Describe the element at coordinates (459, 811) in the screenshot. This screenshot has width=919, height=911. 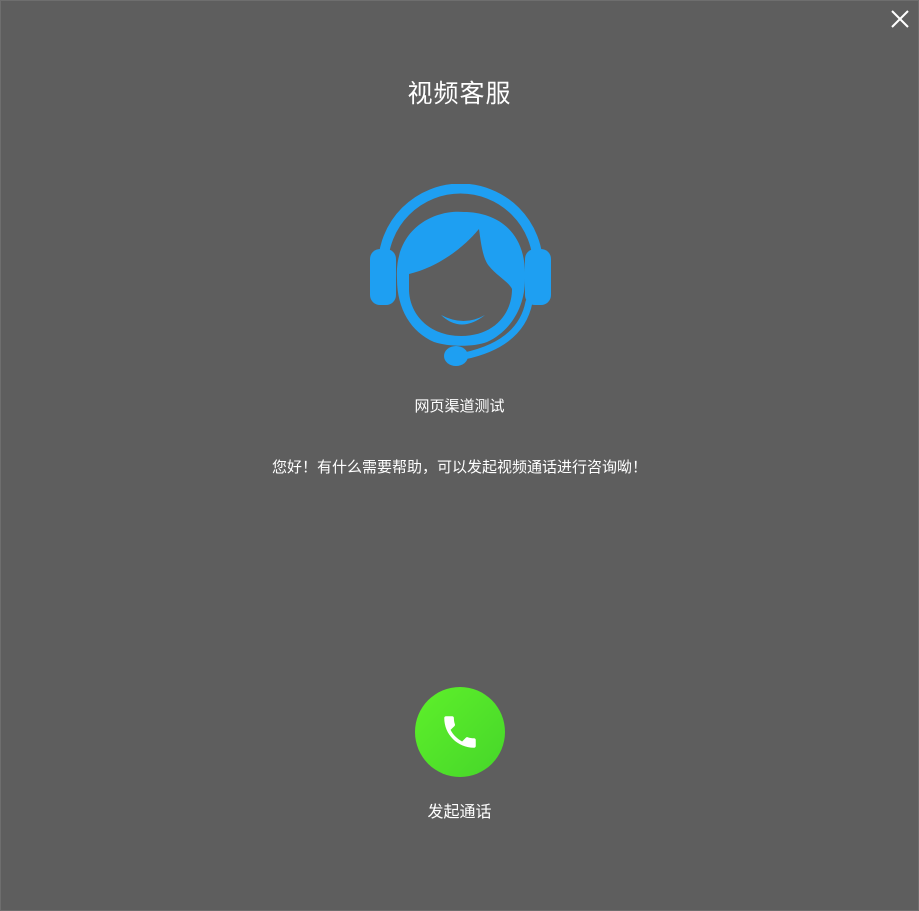
I see `start-call-label: 发起通话` at that location.